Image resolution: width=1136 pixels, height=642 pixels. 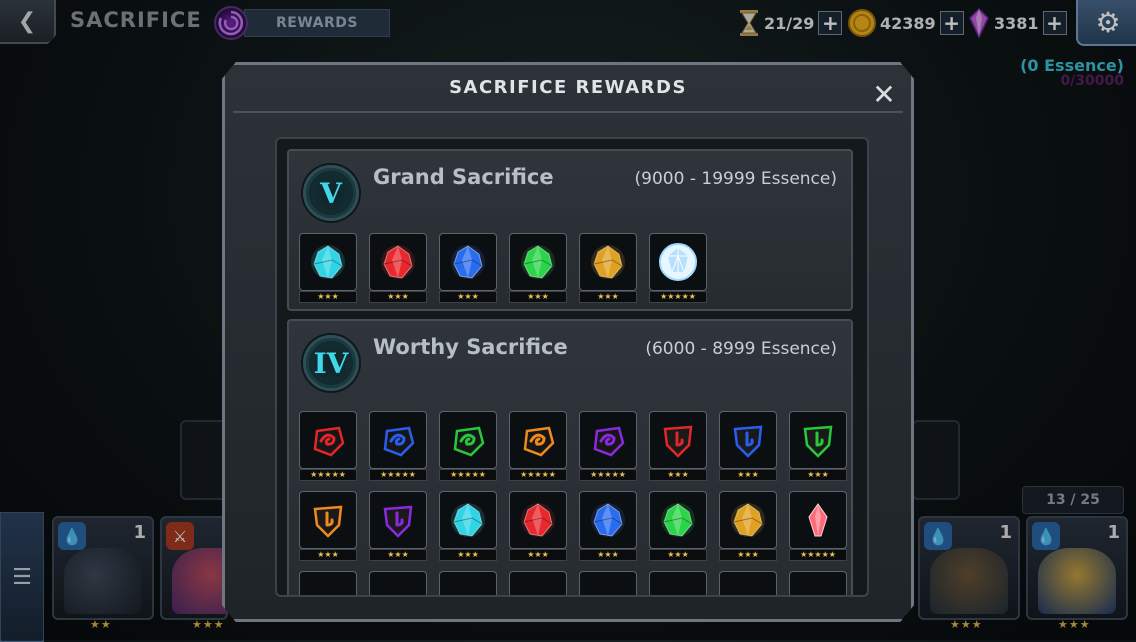 What do you see at coordinates (470, 347) in the screenshot?
I see `tier-name: Worthy Sacrifice` at bounding box center [470, 347].